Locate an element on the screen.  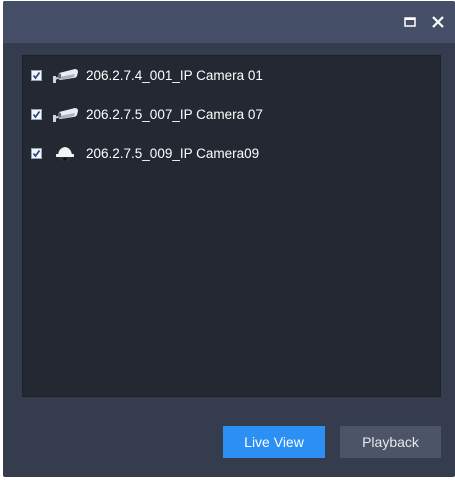
camera-list-item: 206.2.7.4_001_IP Camera 01 is located at coordinates (231, 76).